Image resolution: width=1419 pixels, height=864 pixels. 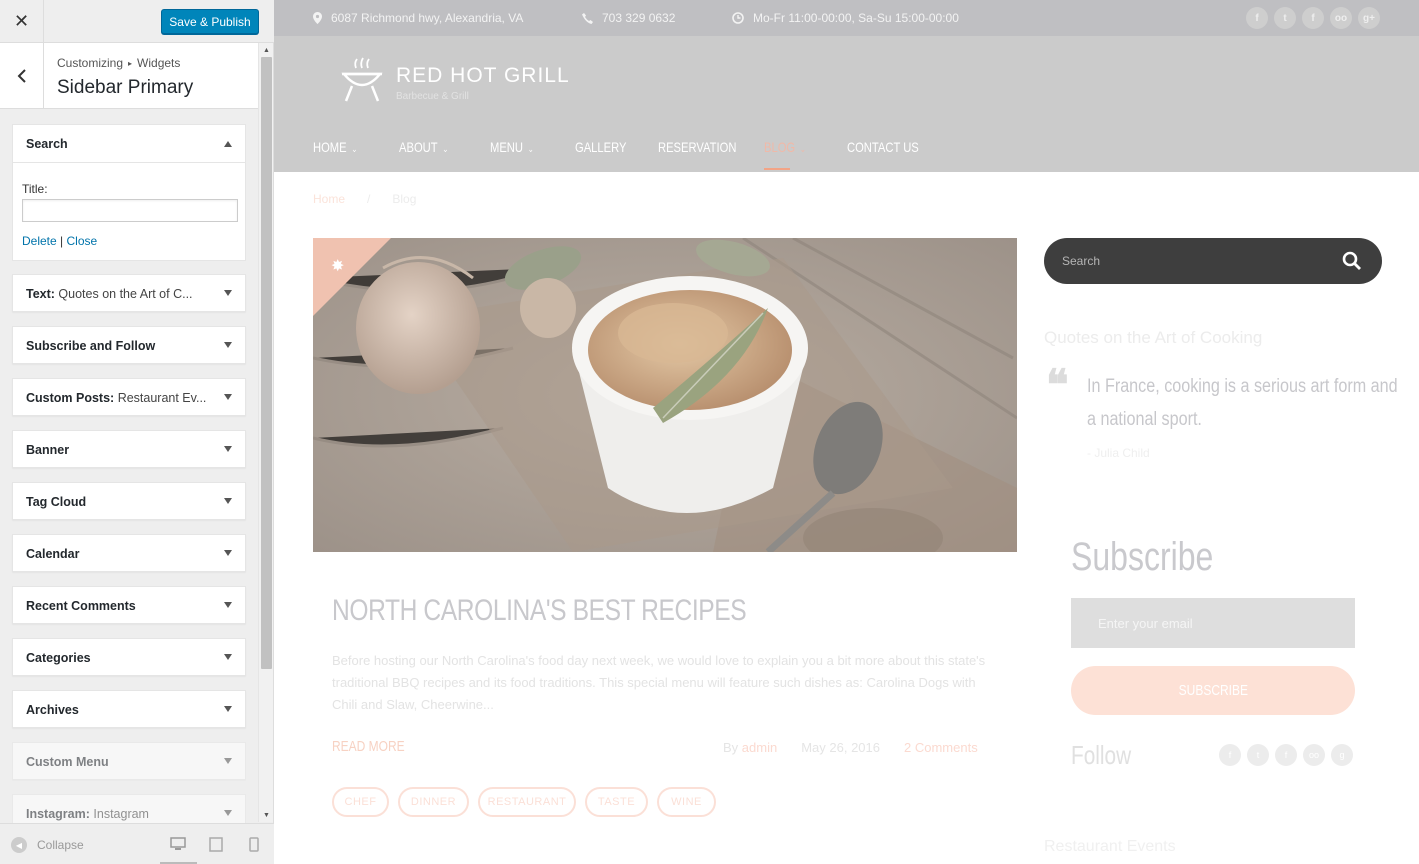 I want to click on nav-label: RESERVATION, so click(x=697, y=147).